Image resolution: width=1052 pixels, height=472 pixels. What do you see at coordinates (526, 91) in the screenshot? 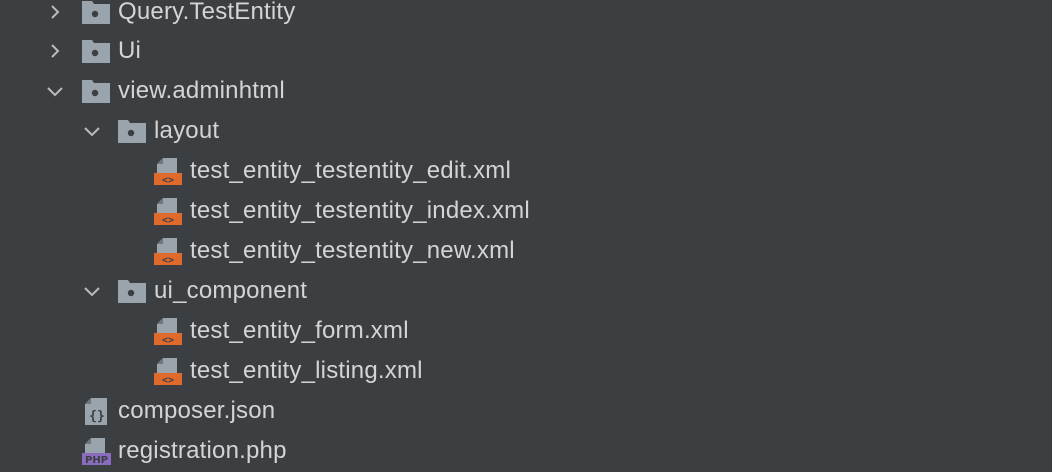
I see `tree-item-view-adminhtml: view.adminhtml` at bounding box center [526, 91].